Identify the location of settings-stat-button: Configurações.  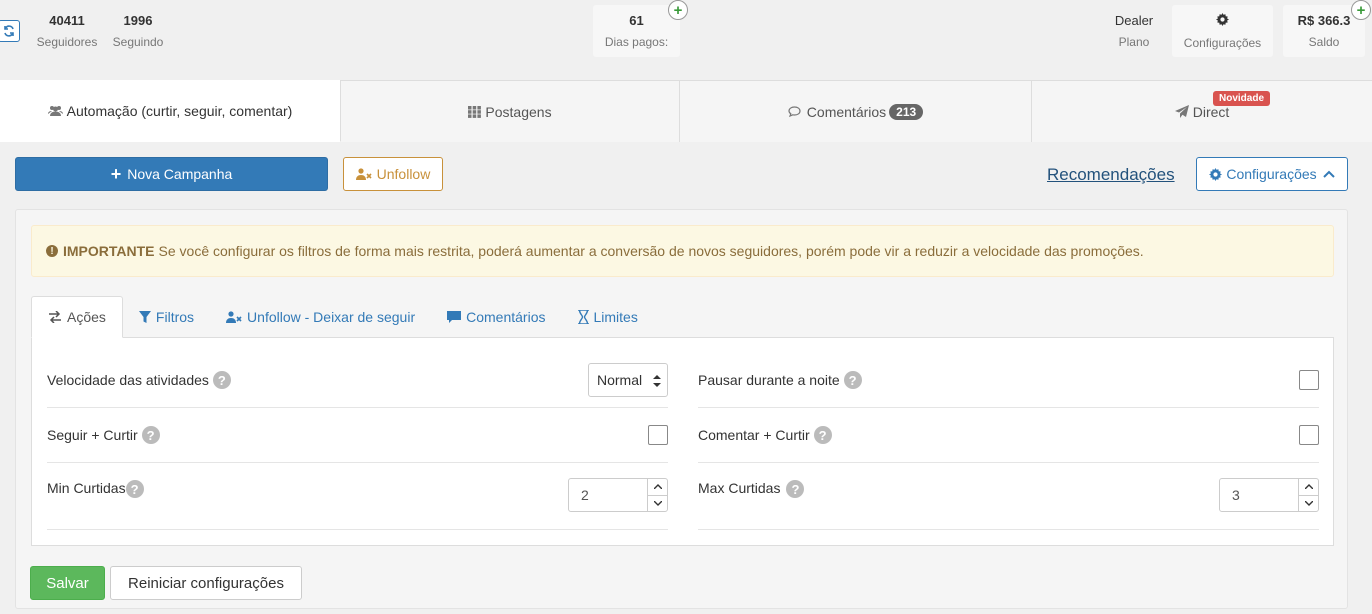
(1222, 31).